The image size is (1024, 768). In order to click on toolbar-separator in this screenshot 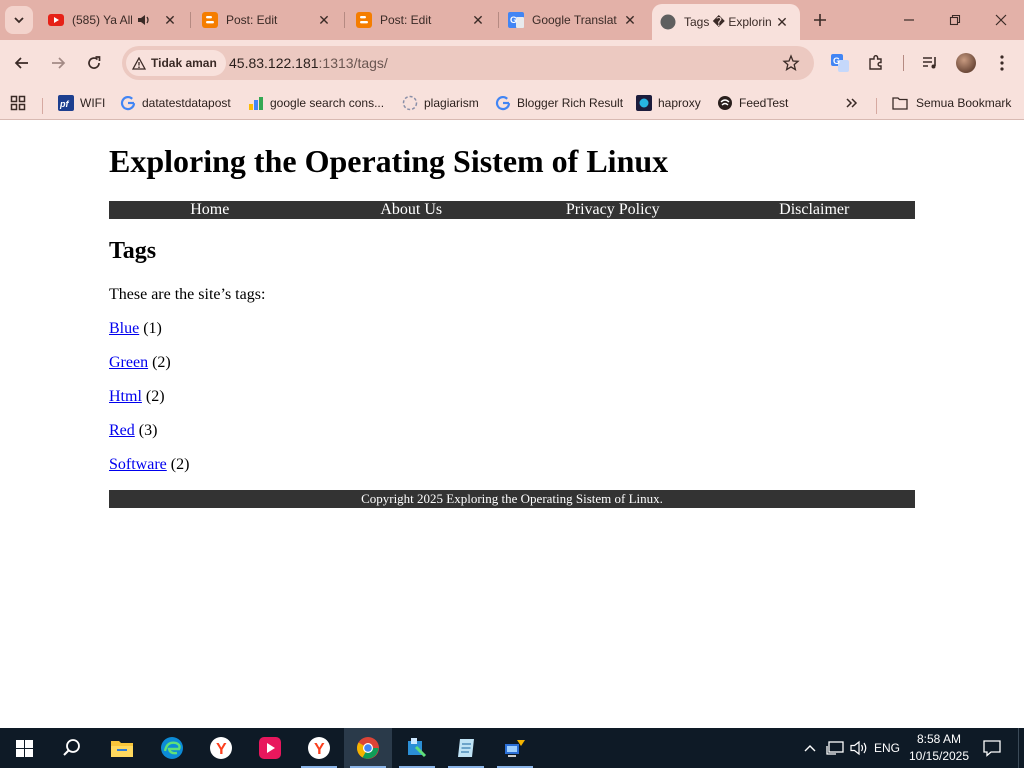, I will do `click(903, 63)`.